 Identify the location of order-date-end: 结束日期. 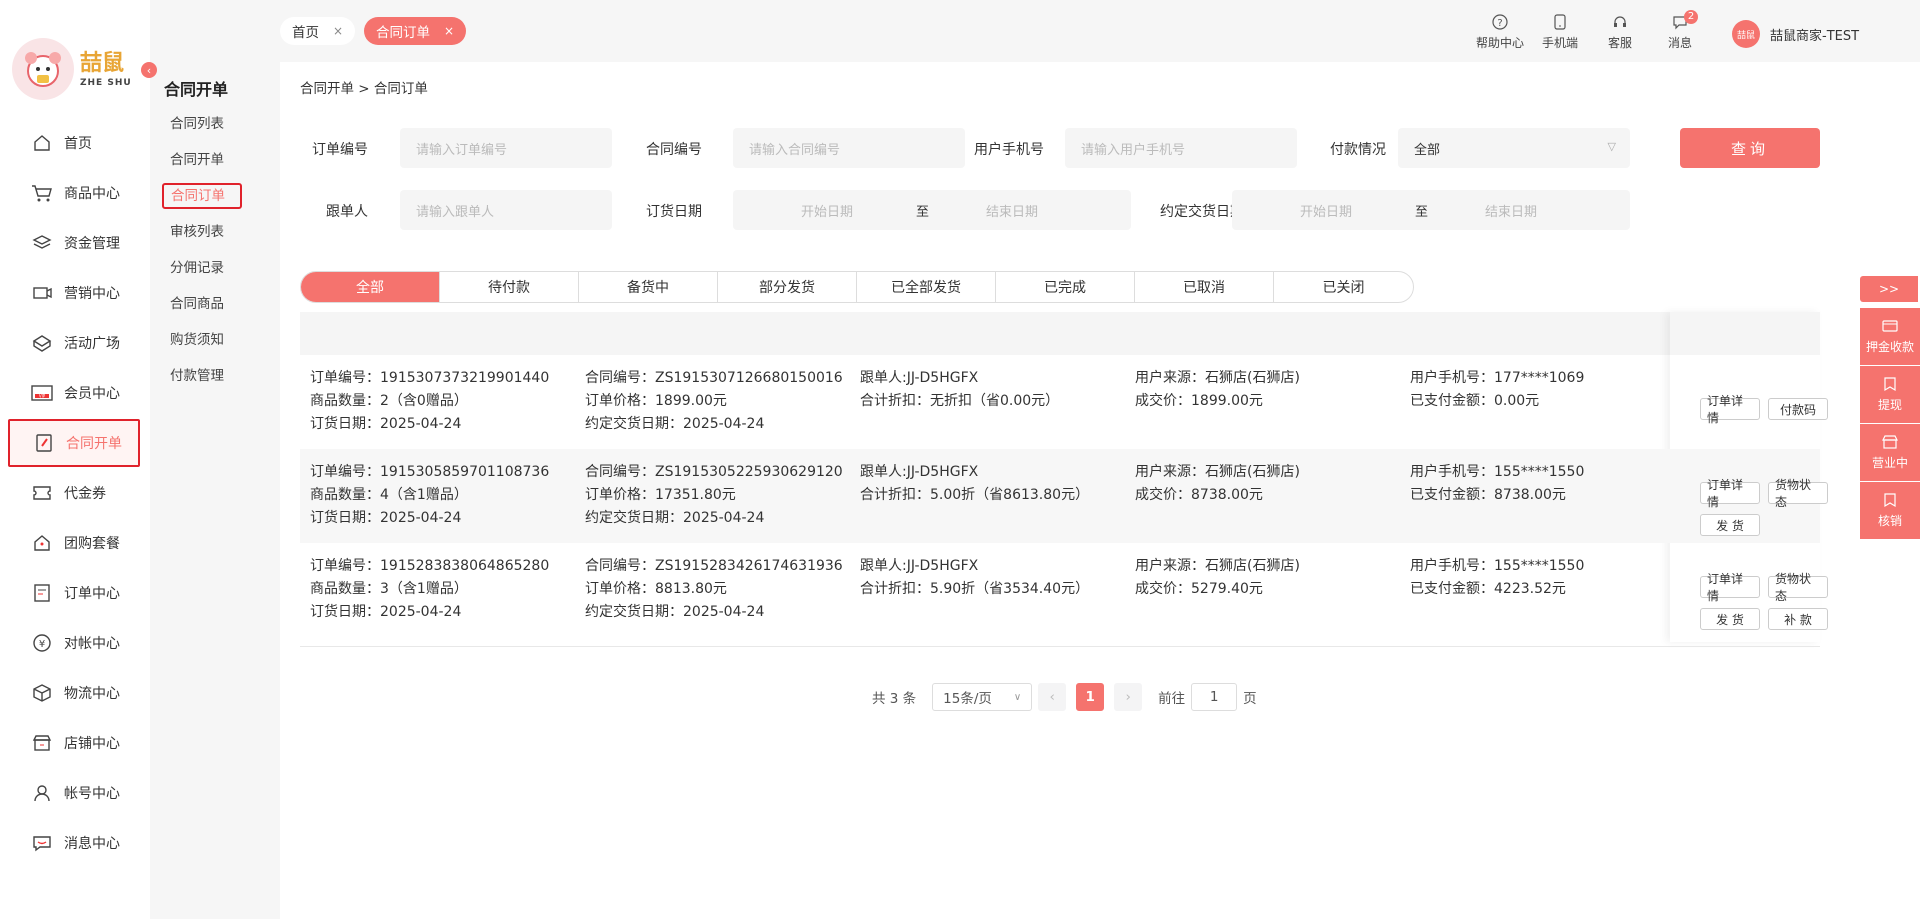
(1012, 210).